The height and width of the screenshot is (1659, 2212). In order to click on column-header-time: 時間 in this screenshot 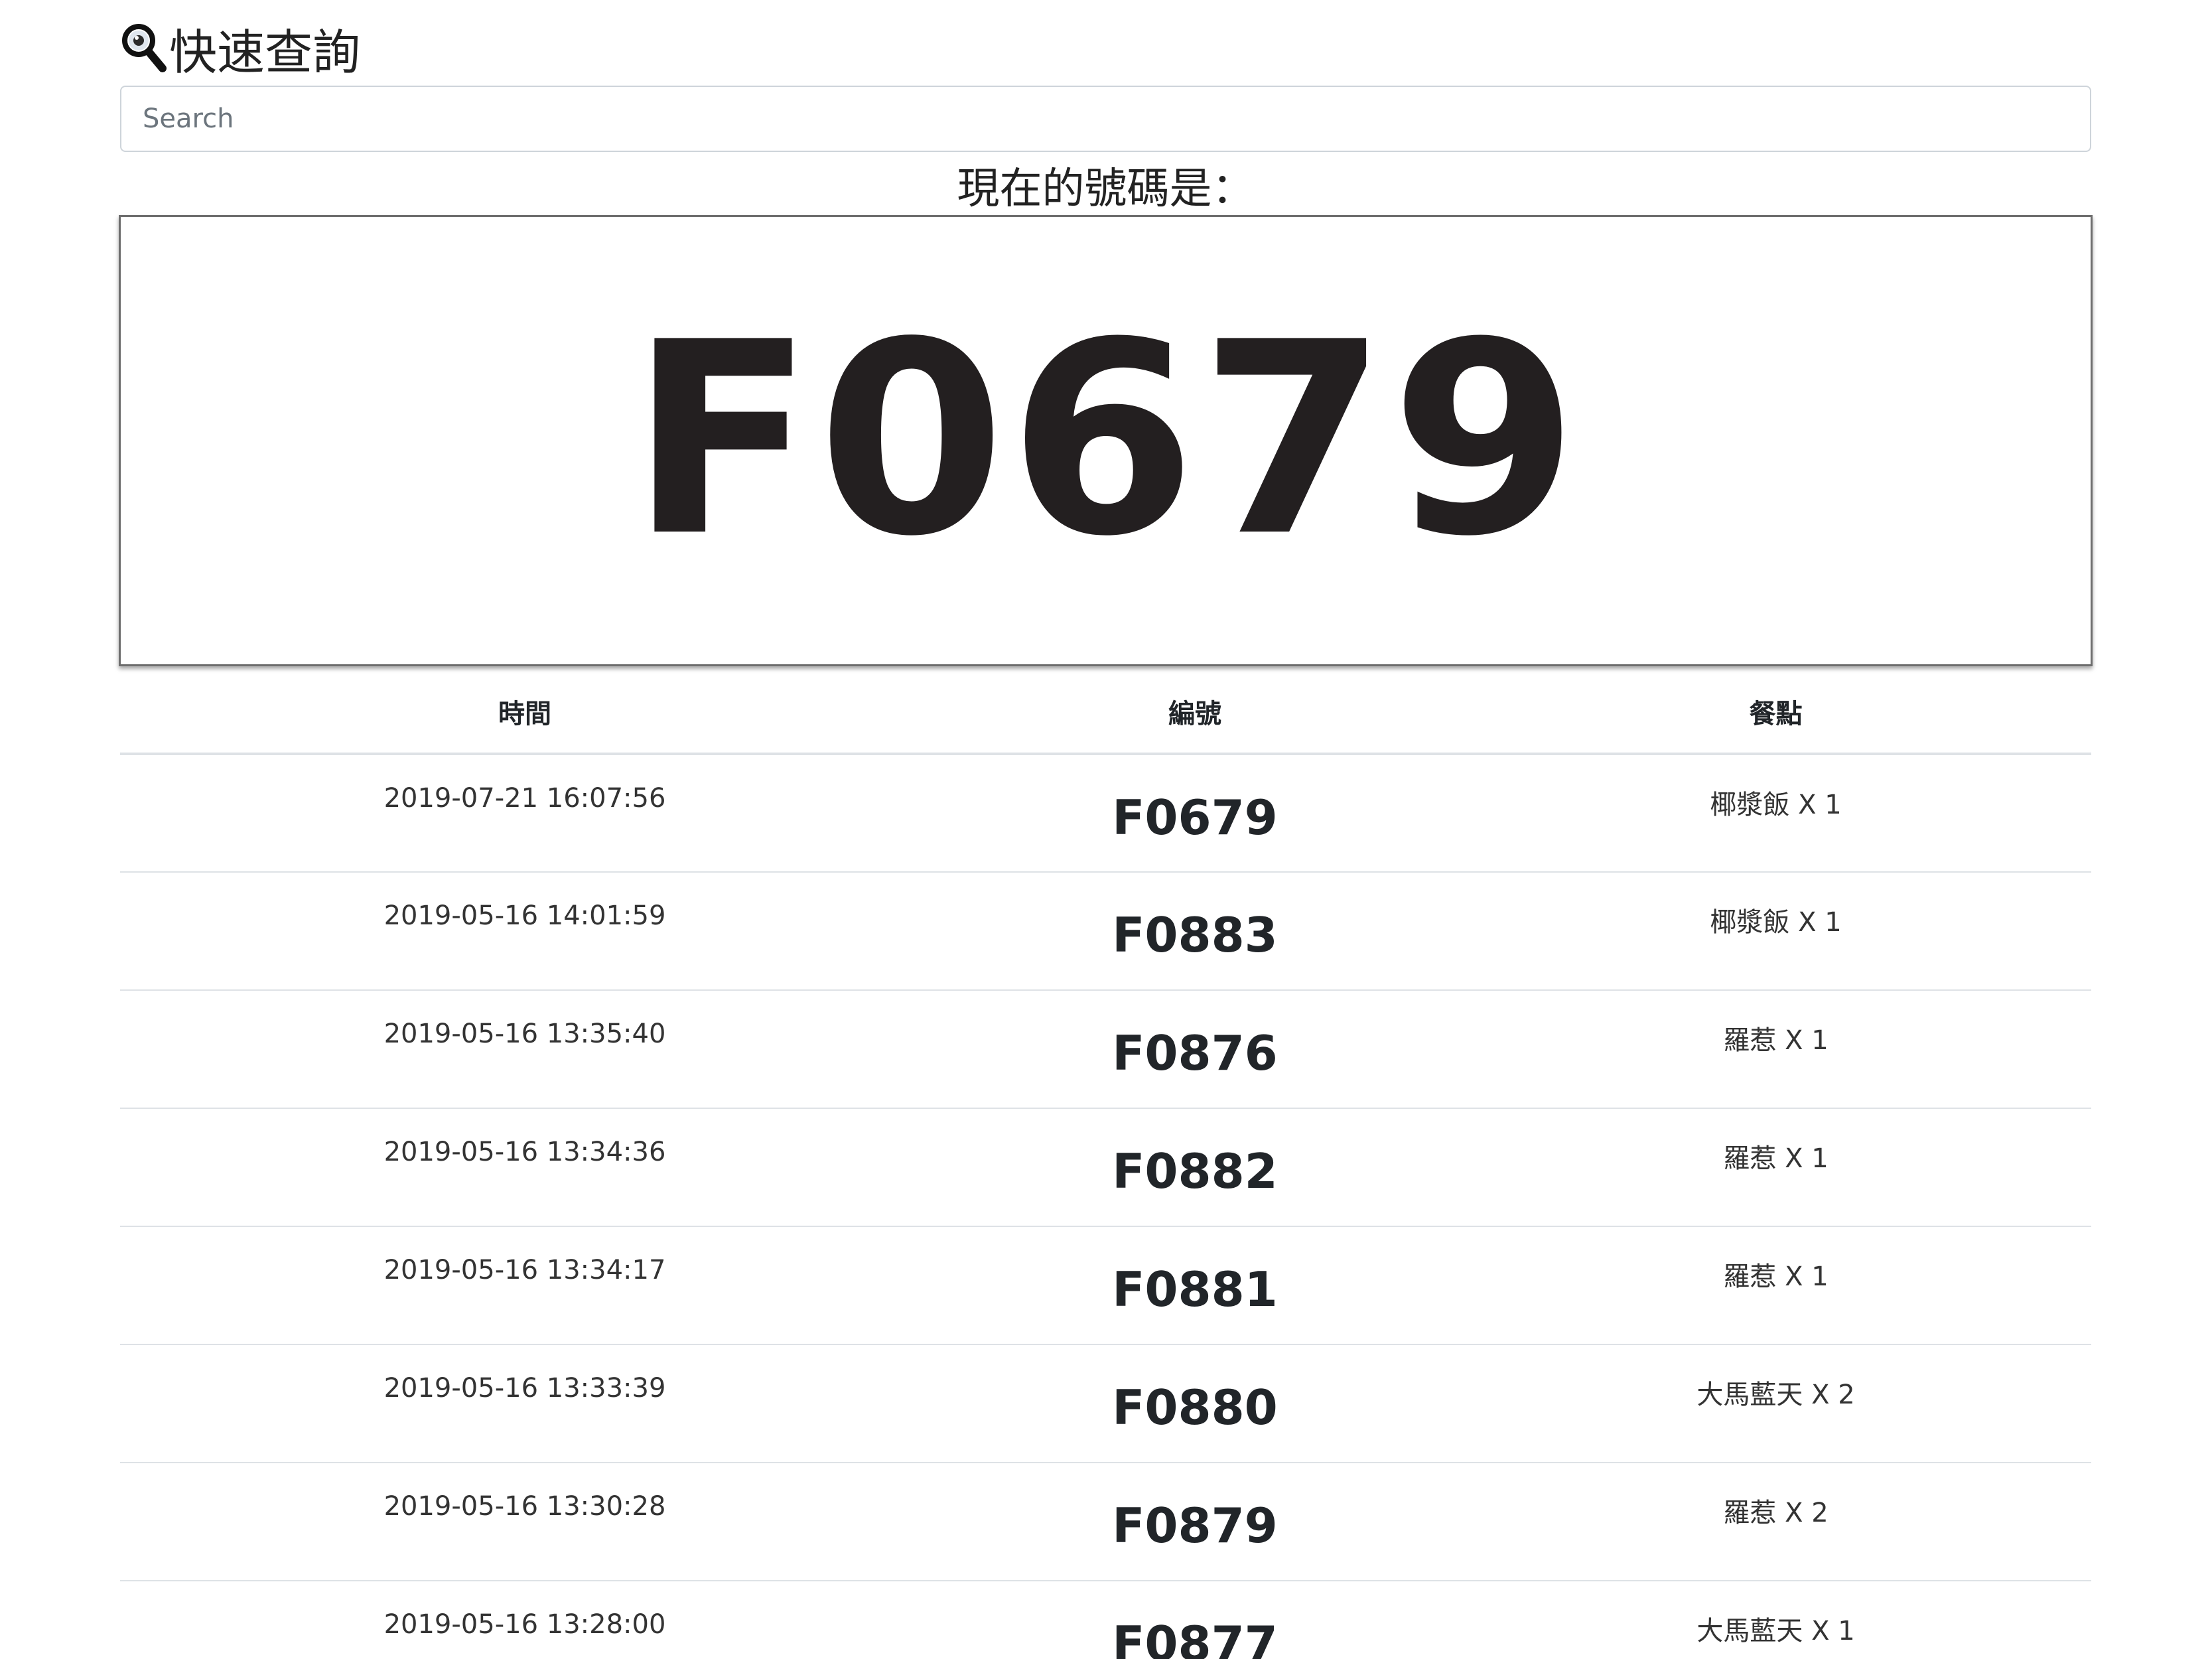, I will do `click(525, 712)`.